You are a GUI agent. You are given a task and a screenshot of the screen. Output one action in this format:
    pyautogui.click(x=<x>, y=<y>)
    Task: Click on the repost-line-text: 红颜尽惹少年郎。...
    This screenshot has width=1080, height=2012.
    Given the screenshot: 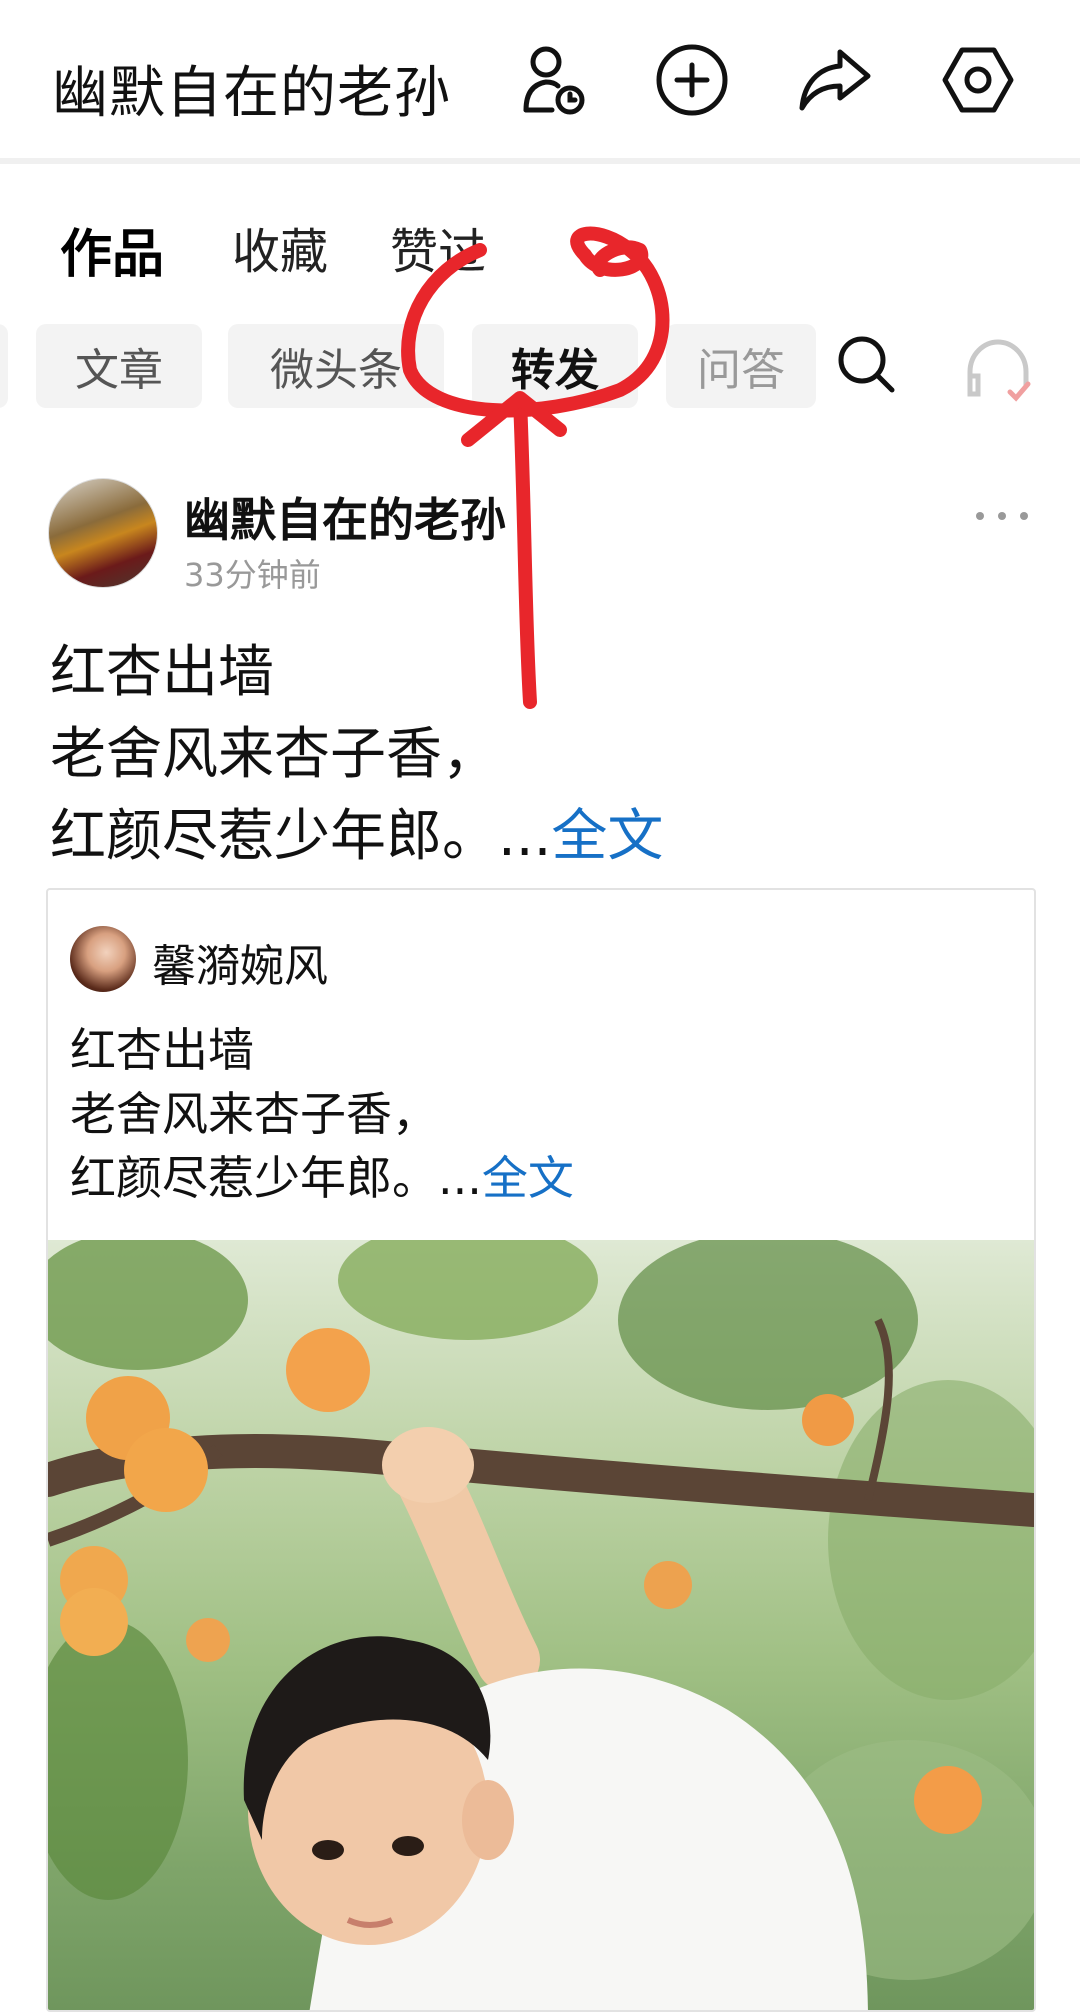 What is the action you would take?
    pyautogui.click(x=276, y=1178)
    